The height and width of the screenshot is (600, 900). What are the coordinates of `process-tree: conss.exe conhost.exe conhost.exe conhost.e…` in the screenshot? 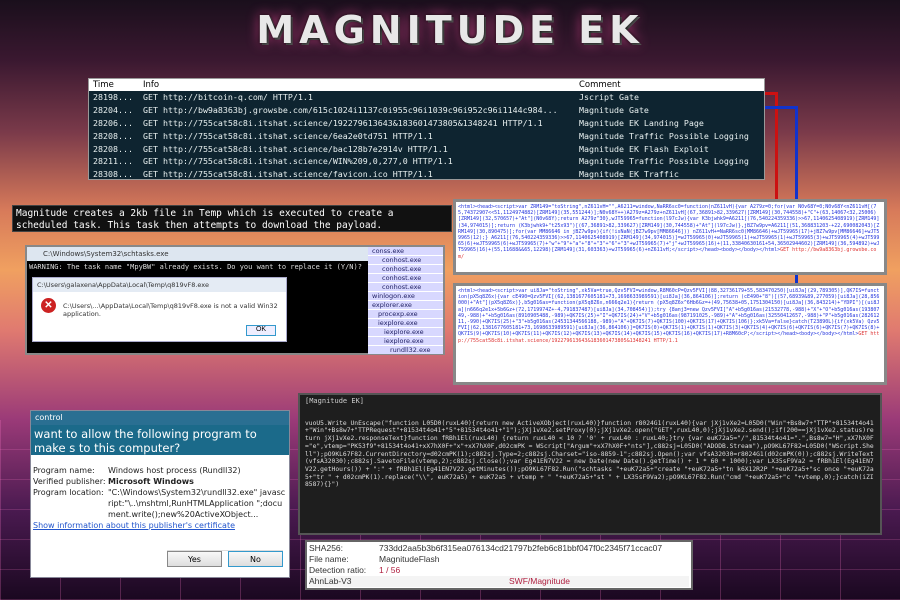 It's located at (405, 300).